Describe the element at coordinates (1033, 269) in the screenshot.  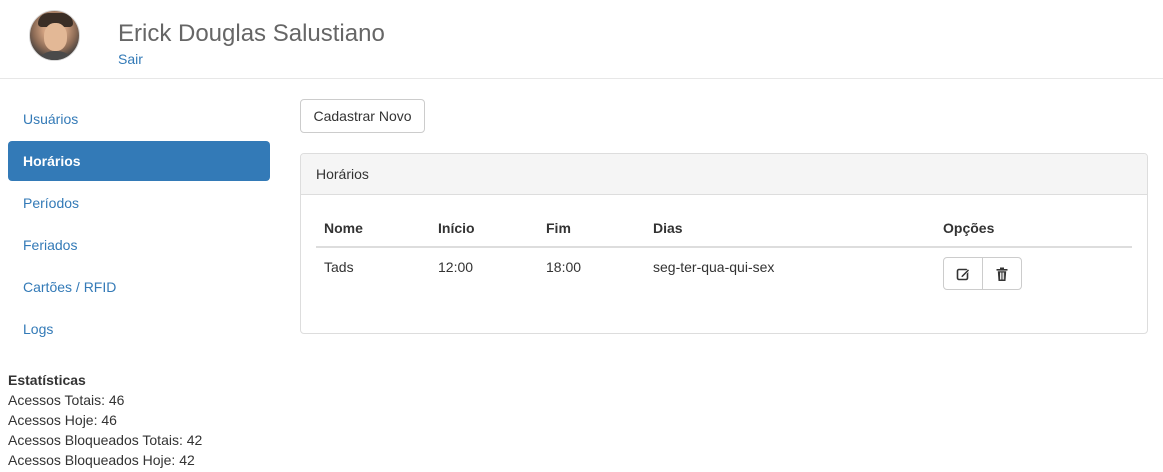
I see `cell-opcoes` at that location.